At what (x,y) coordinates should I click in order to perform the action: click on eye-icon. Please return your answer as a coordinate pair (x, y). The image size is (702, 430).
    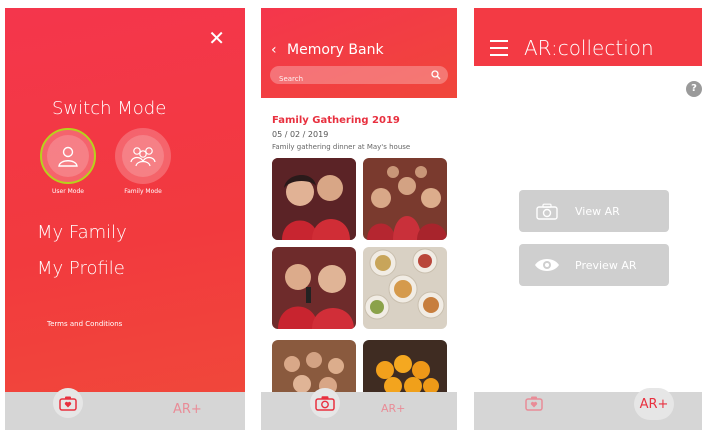
    Looking at the image, I should click on (547, 265).